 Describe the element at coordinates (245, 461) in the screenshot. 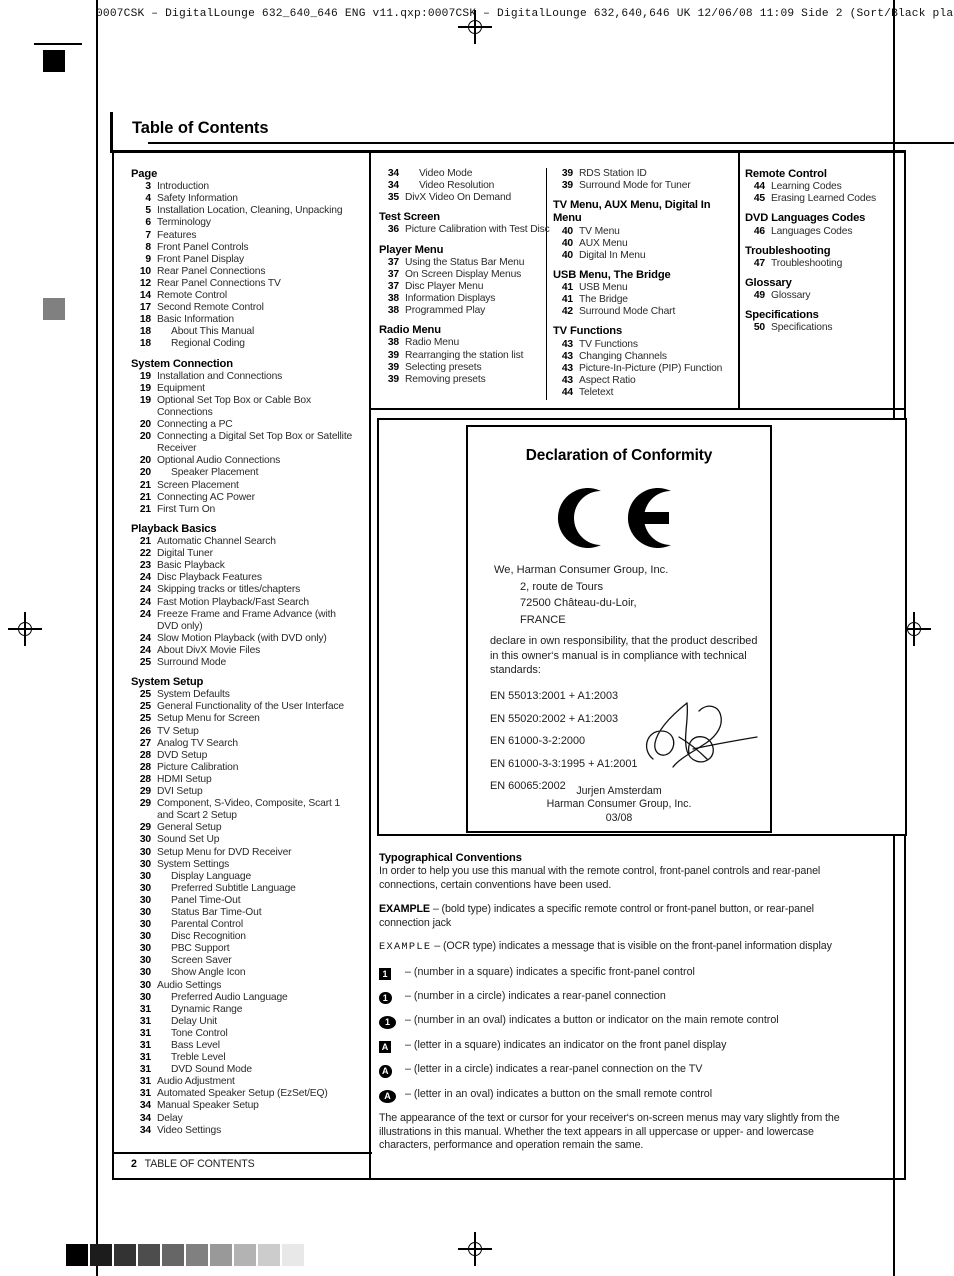

I see `toc-entry: 20 Optional Audio Connections` at that location.